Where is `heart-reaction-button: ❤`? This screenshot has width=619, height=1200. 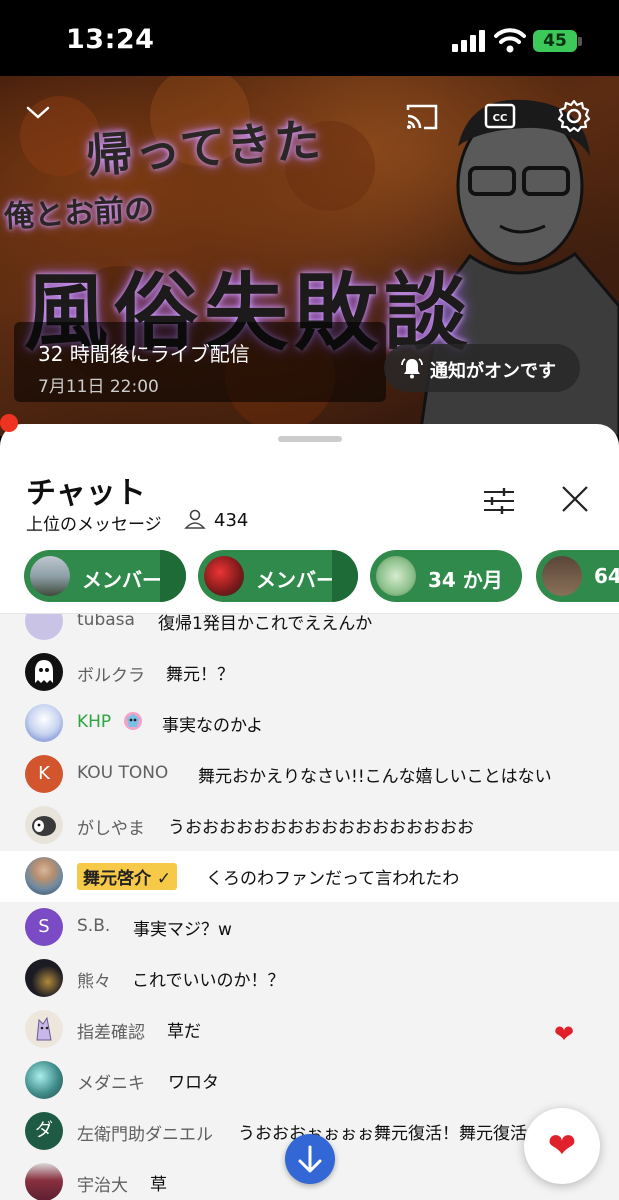 heart-reaction-button: ❤ is located at coordinates (562, 1146).